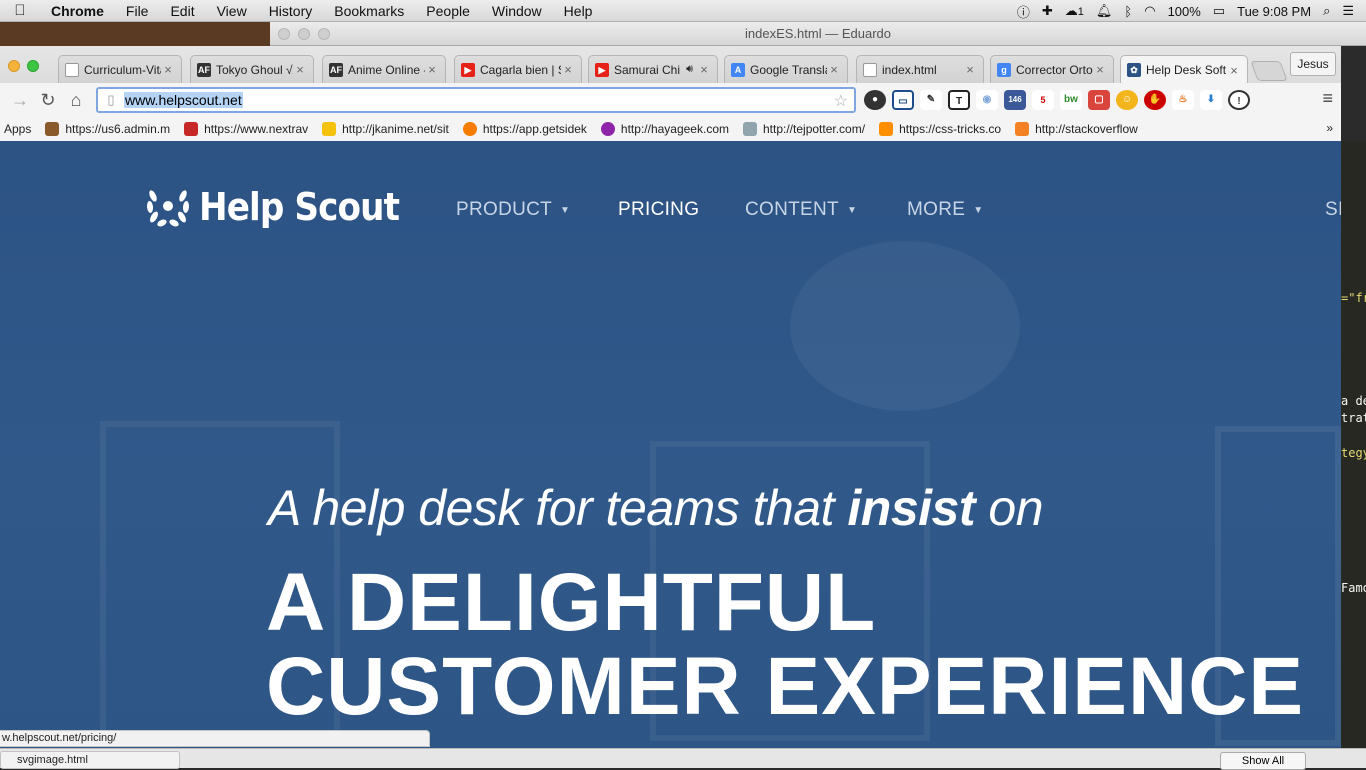 This screenshot has width=1366, height=770. Describe the element at coordinates (1047, 11) in the screenshot. I see `plus-status-icon: ✚` at that location.